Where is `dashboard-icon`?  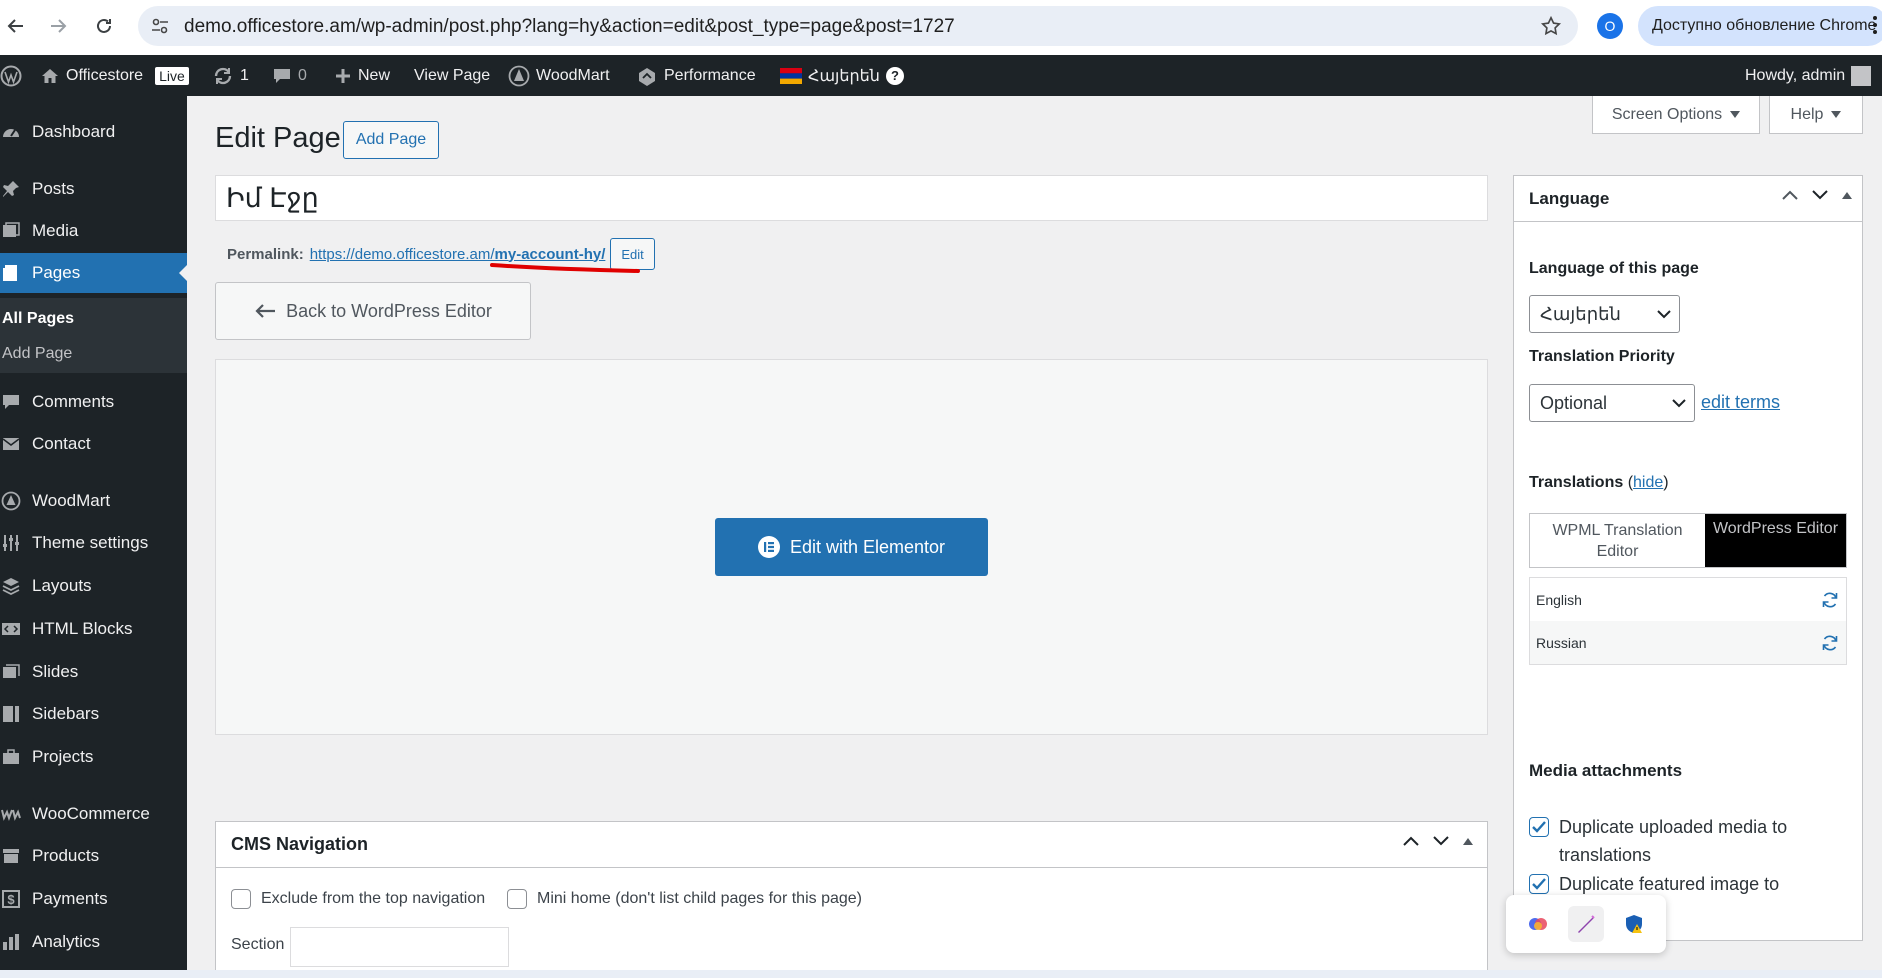 dashboard-icon is located at coordinates (11, 132).